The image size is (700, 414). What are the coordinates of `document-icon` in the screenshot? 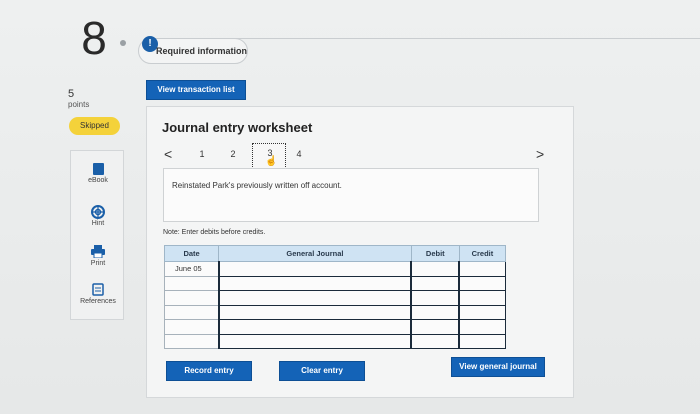 It's located at (98, 289).